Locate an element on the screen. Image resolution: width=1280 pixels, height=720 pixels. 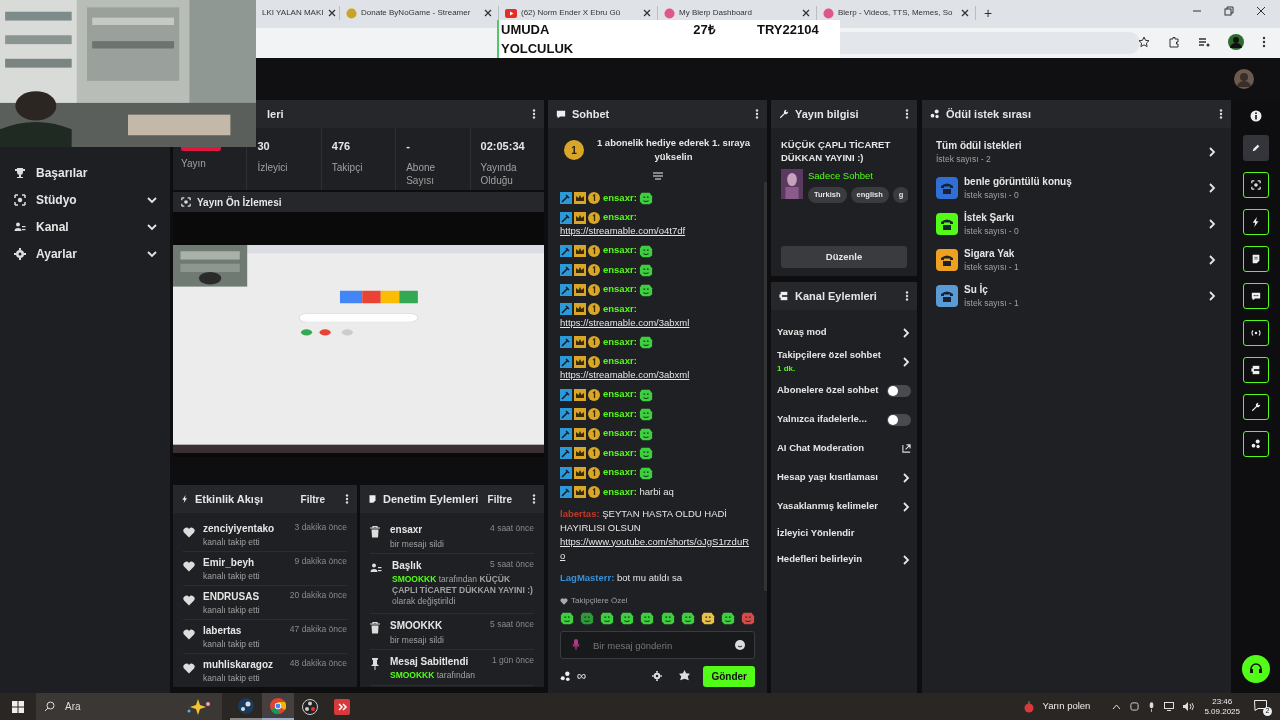
star-icon is located at coordinates (1144, 42).